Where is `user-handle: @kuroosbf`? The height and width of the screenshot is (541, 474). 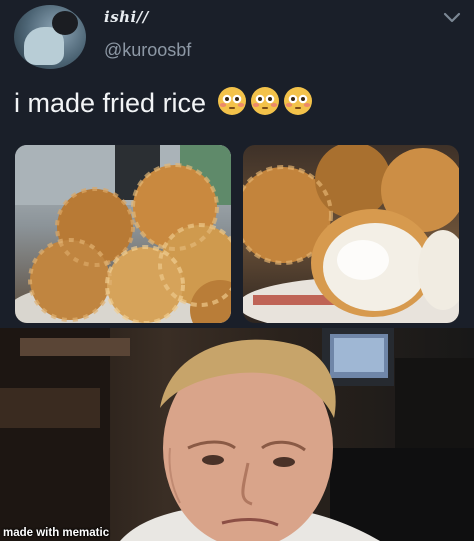
user-handle: @kuroosbf is located at coordinates (147, 50).